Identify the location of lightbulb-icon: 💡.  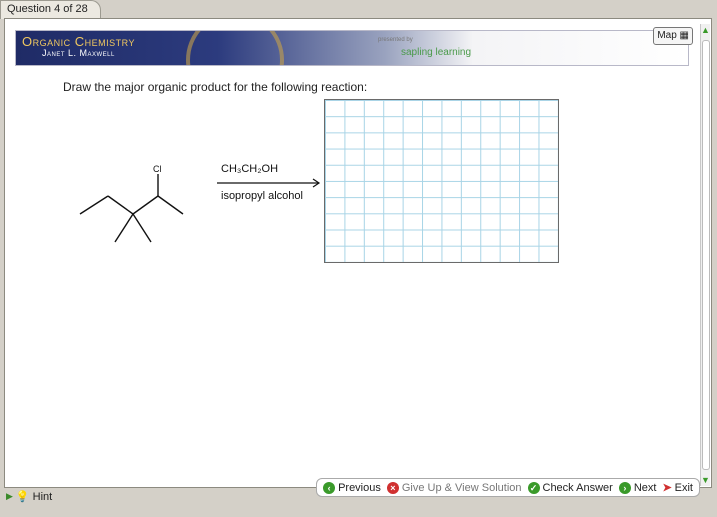
(22, 497).